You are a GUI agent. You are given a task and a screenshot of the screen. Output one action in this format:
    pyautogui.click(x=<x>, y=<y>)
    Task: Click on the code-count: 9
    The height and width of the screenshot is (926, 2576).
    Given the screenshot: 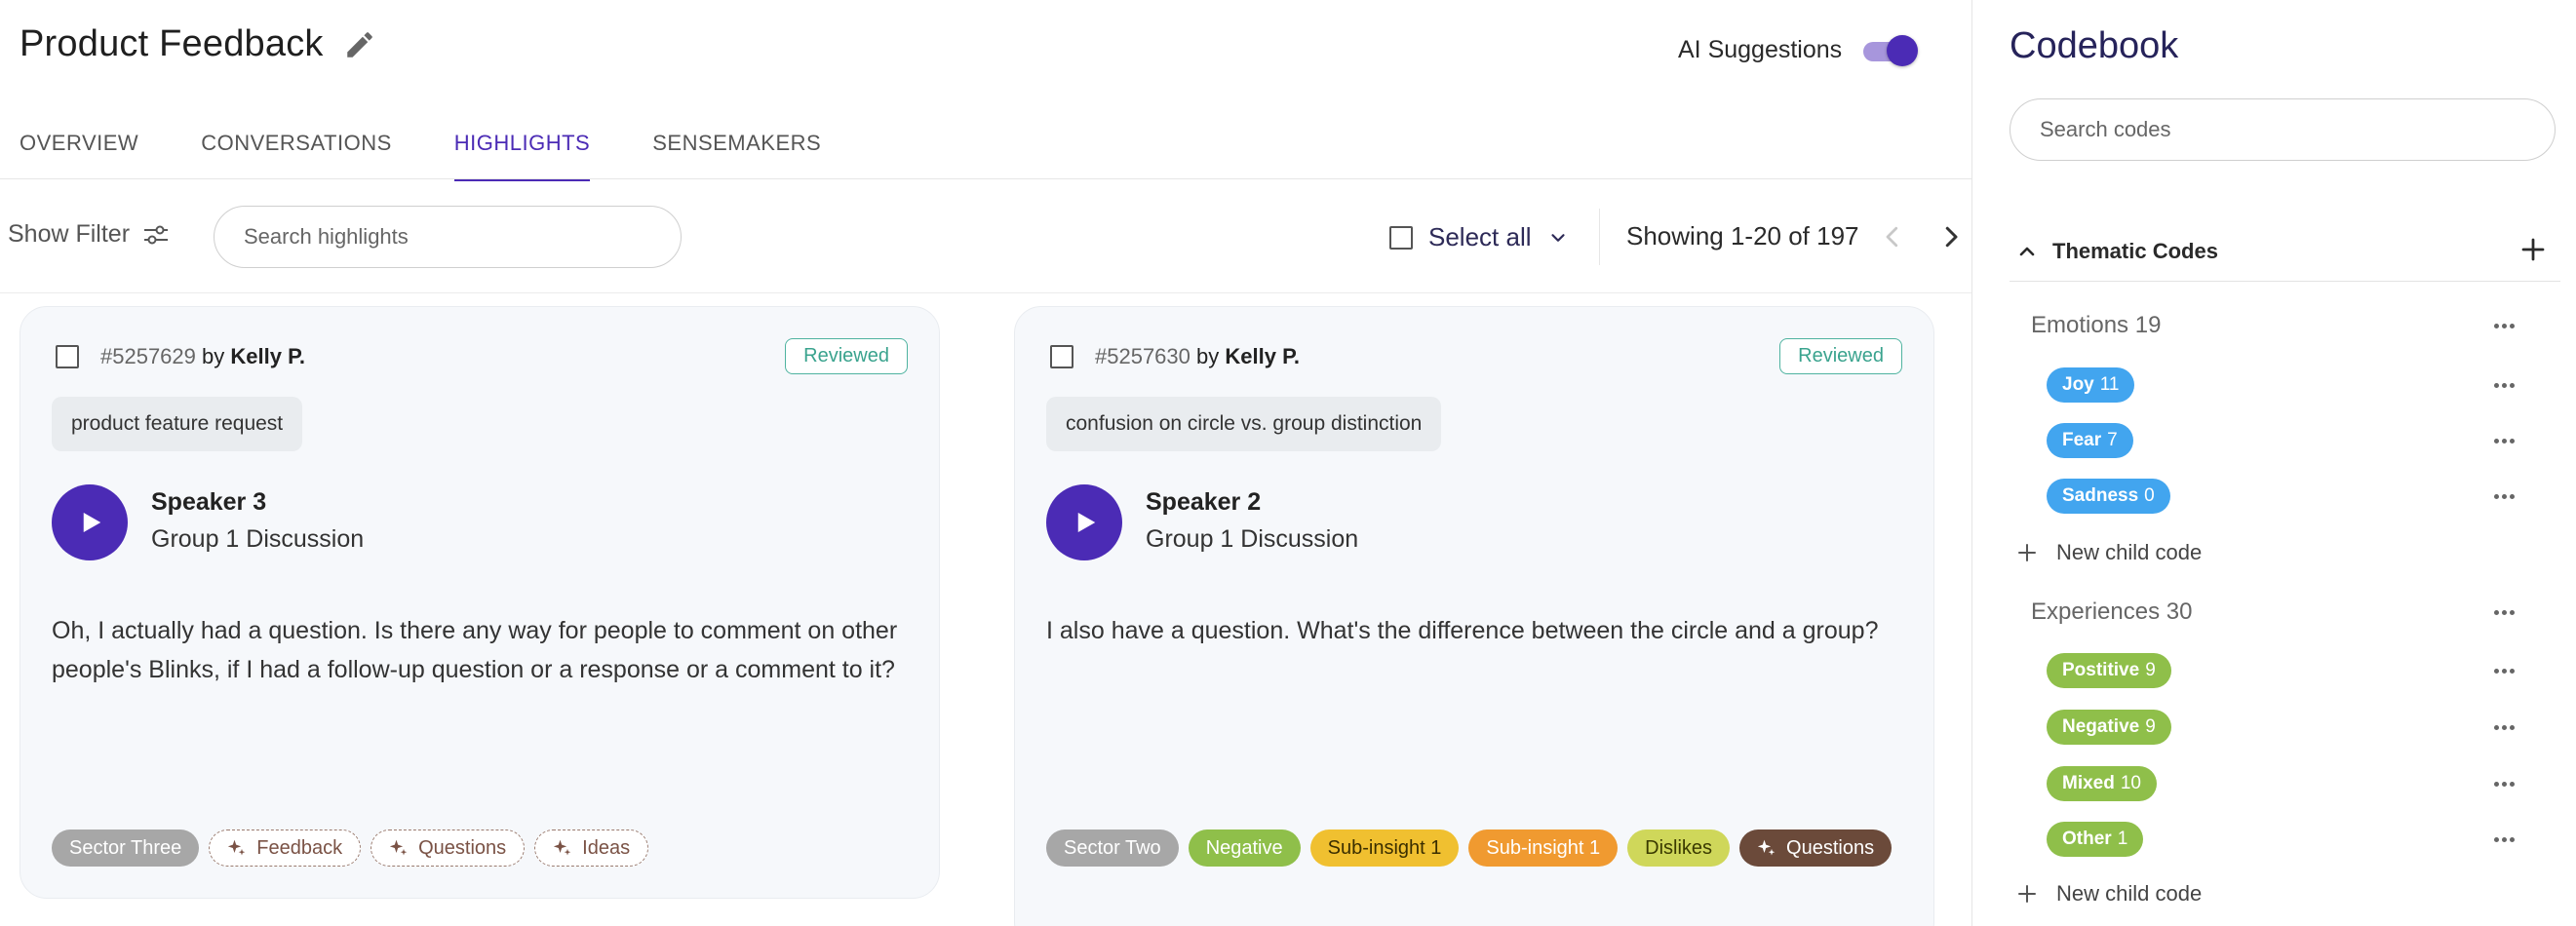 What is the action you would take?
    pyautogui.click(x=2150, y=670)
    